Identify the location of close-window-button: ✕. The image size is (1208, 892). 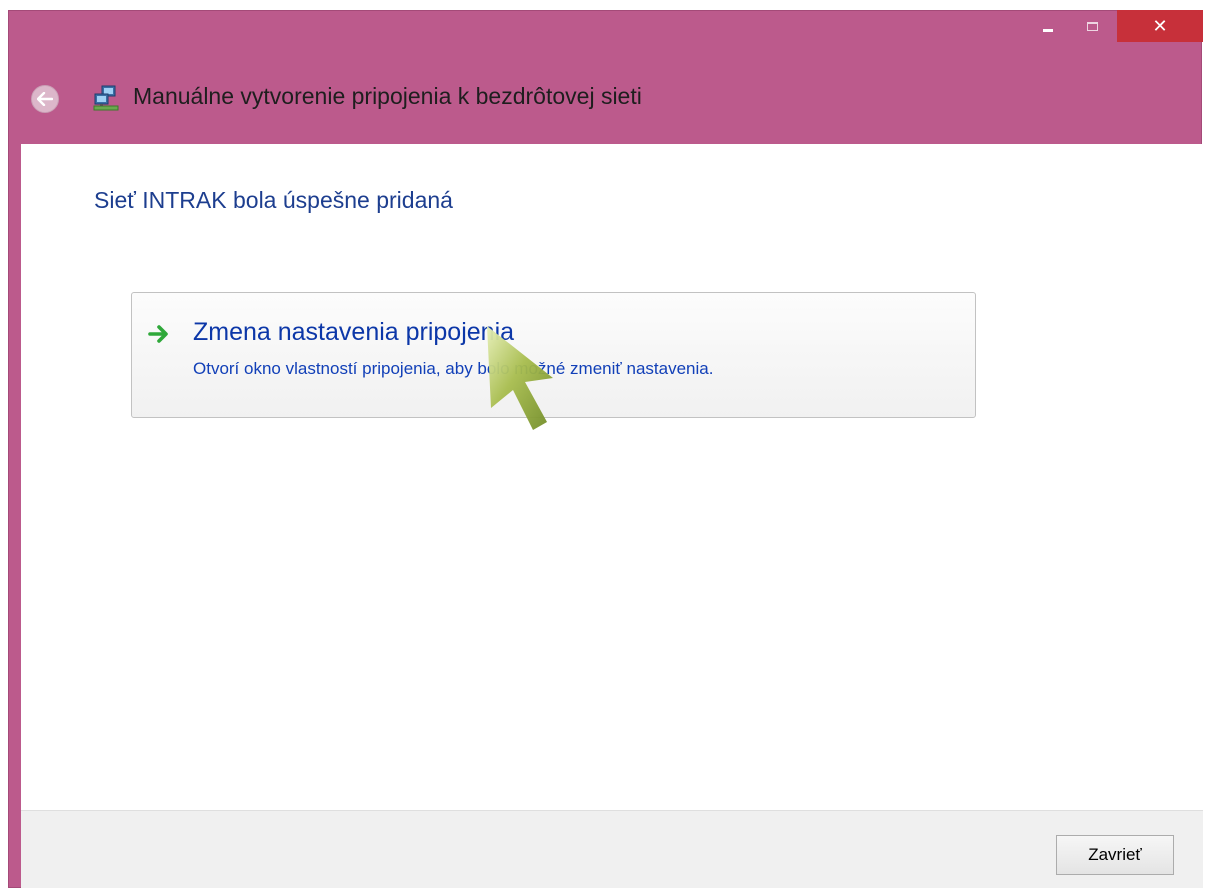
(1160, 26).